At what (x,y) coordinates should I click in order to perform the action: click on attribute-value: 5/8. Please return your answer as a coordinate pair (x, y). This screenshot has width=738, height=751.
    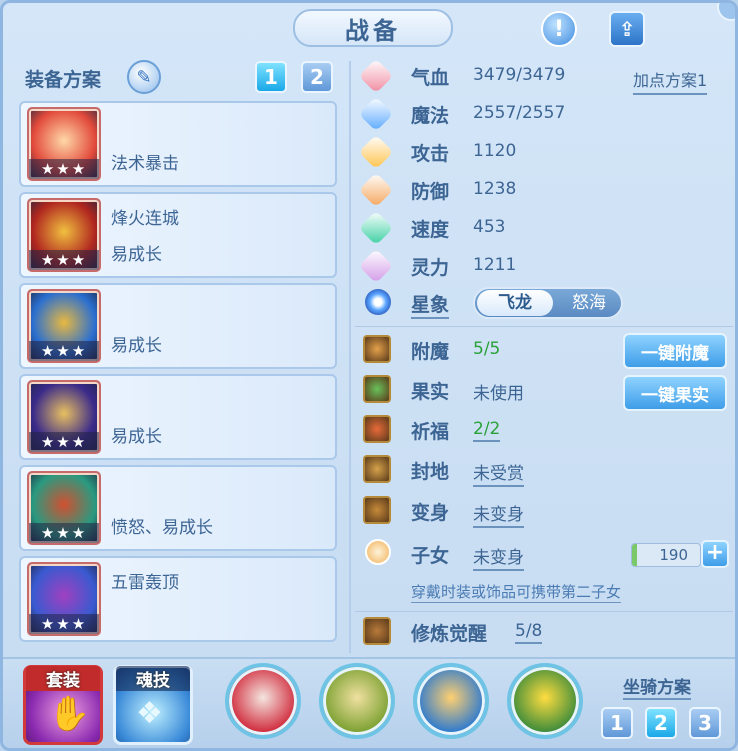
    Looking at the image, I should click on (529, 632).